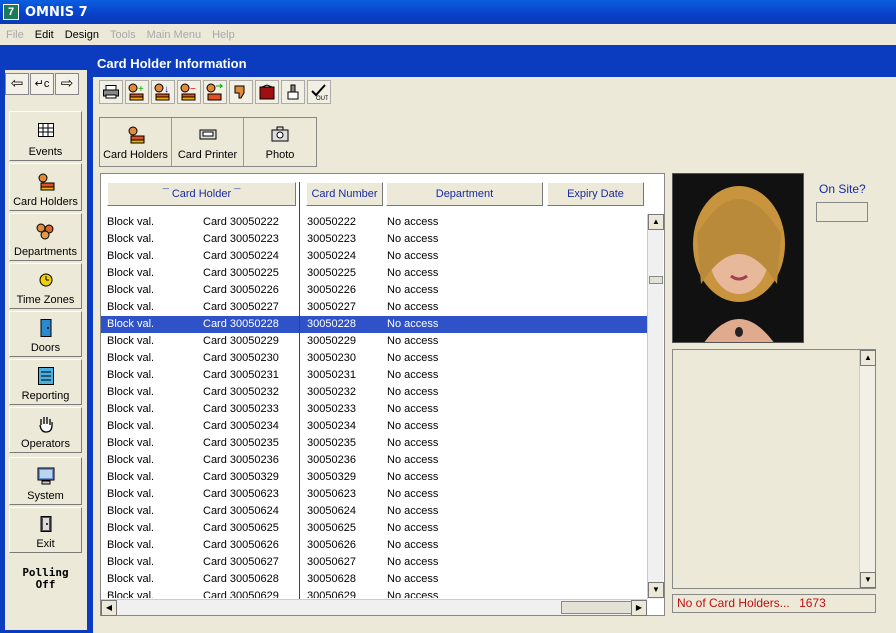 Image resolution: width=896 pixels, height=633 pixels. What do you see at coordinates (201, 194) in the screenshot?
I see `column-header-card-holder: ¯ Card Holder ¯` at bounding box center [201, 194].